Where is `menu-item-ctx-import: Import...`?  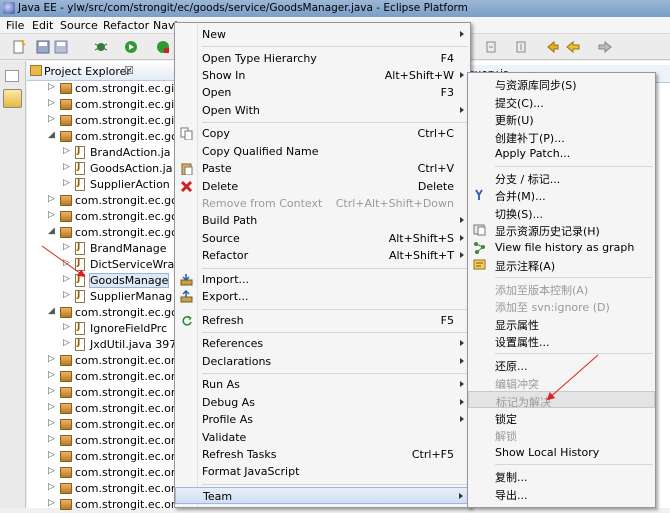 menu-item-ctx-import: Import... is located at coordinates (322, 279).